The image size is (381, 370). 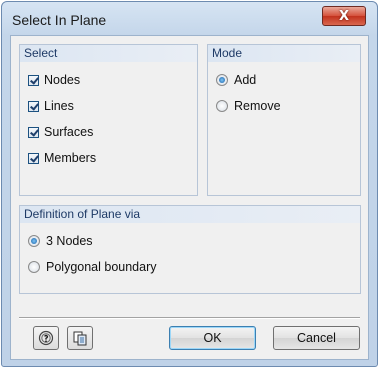 I want to click on radio-add: Add, so click(x=236, y=80).